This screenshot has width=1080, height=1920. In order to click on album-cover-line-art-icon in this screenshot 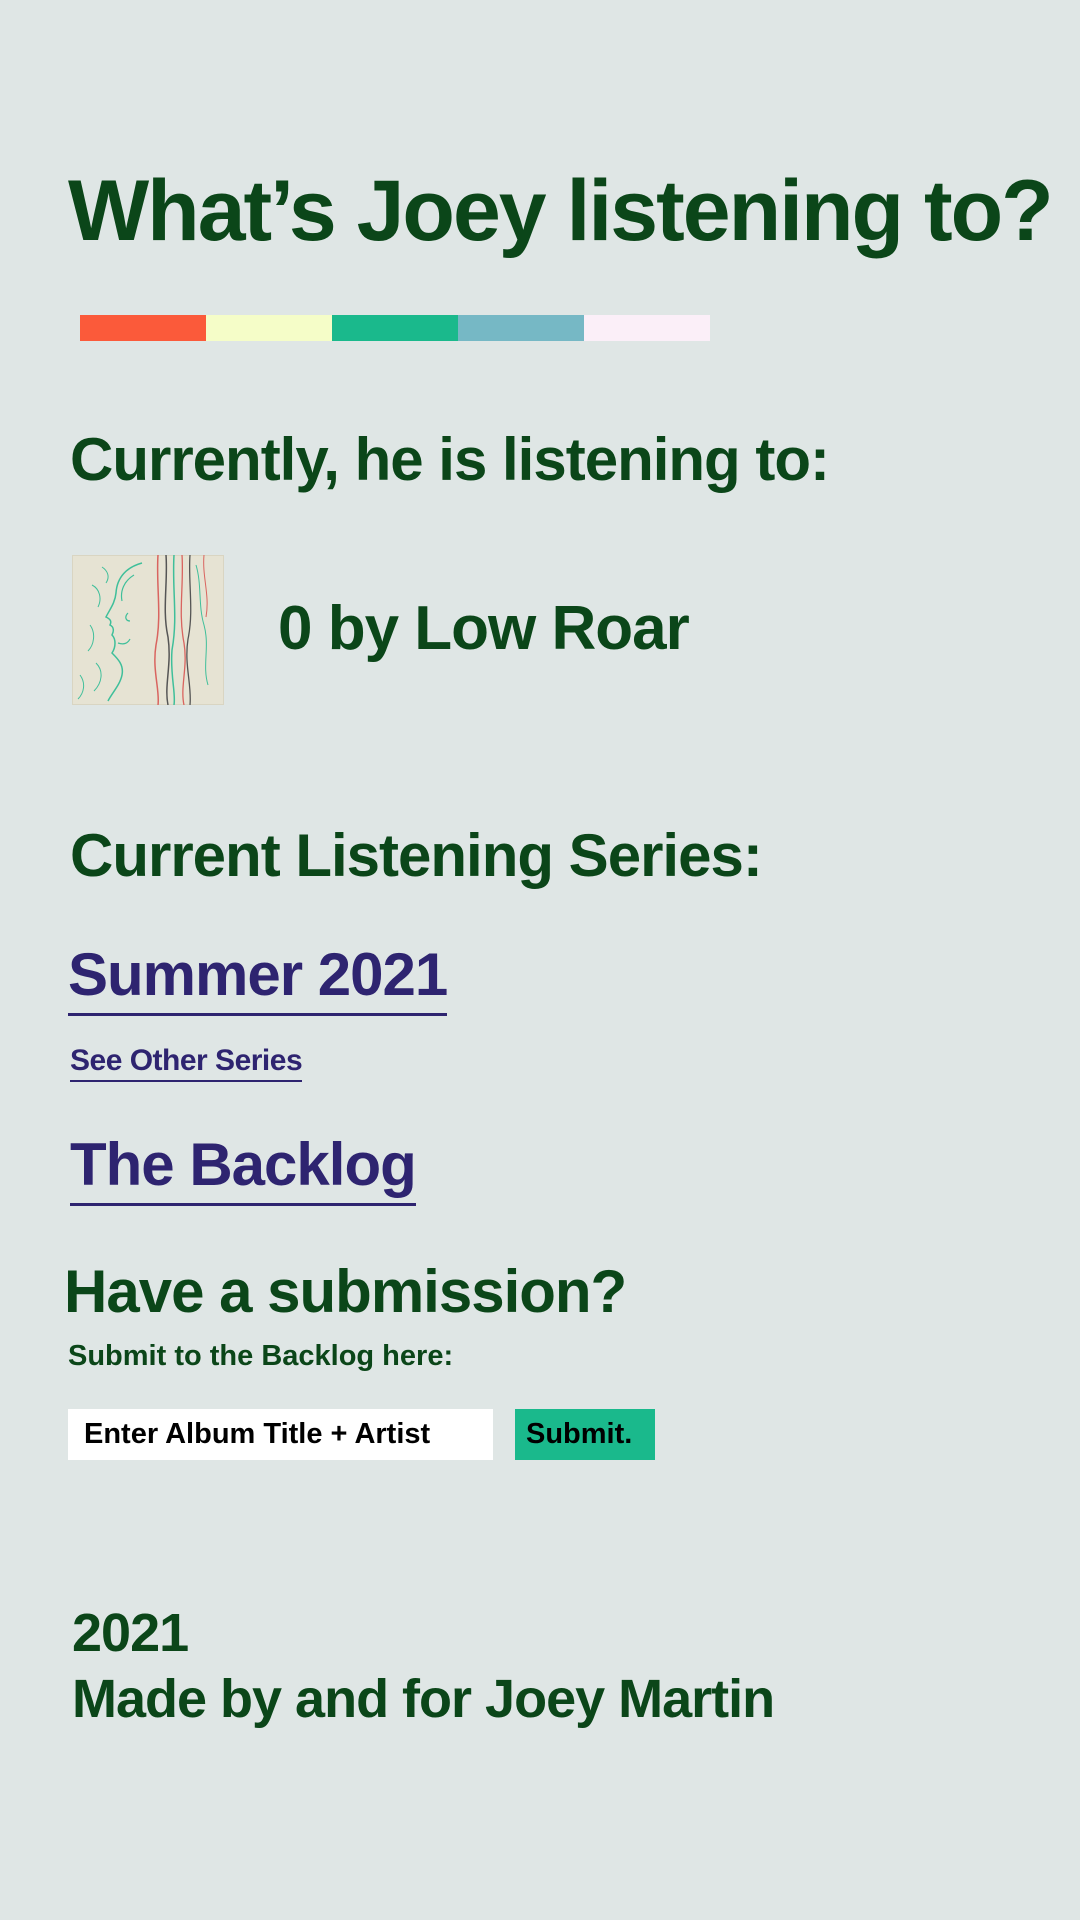, I will do `click(148, 630)`.